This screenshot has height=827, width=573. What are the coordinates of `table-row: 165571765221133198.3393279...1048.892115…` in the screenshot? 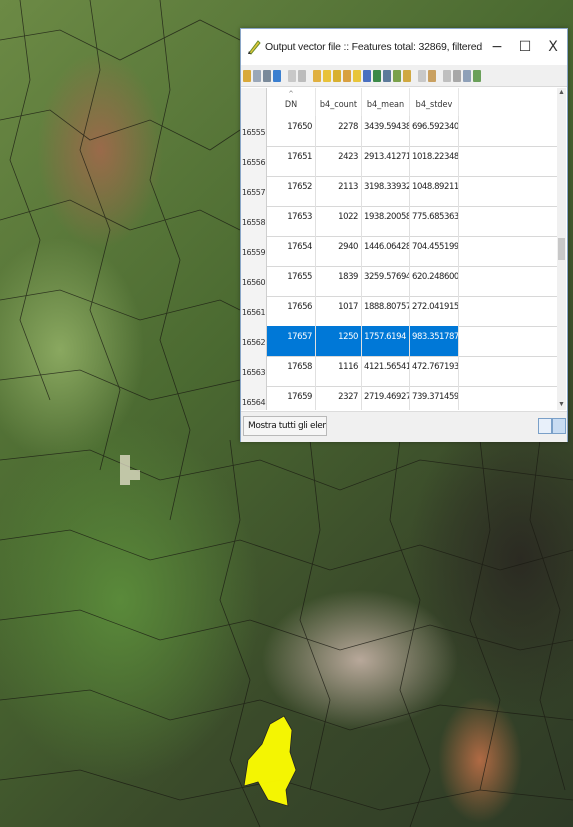 It's located at (399, 191).